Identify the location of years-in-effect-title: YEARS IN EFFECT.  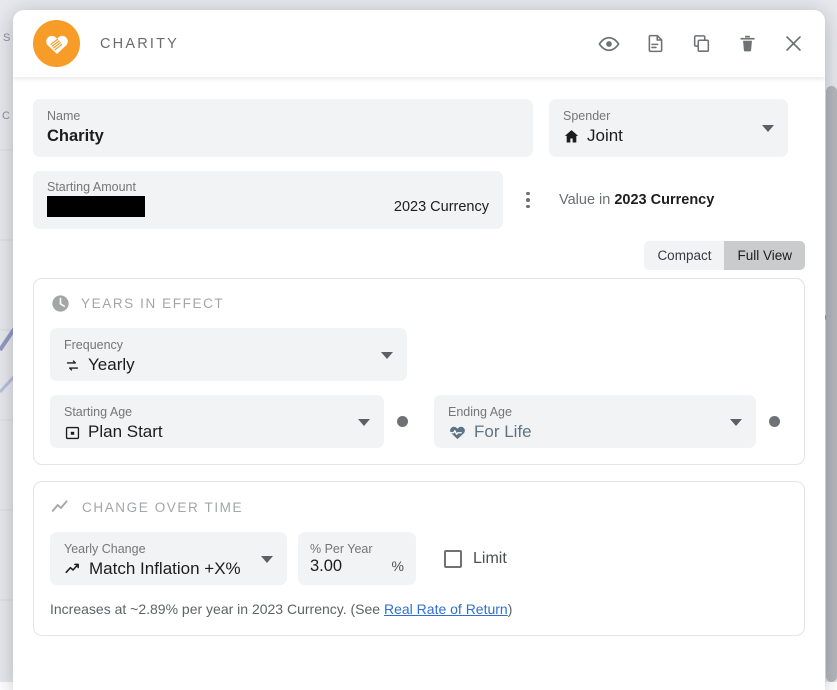
(152, 303).